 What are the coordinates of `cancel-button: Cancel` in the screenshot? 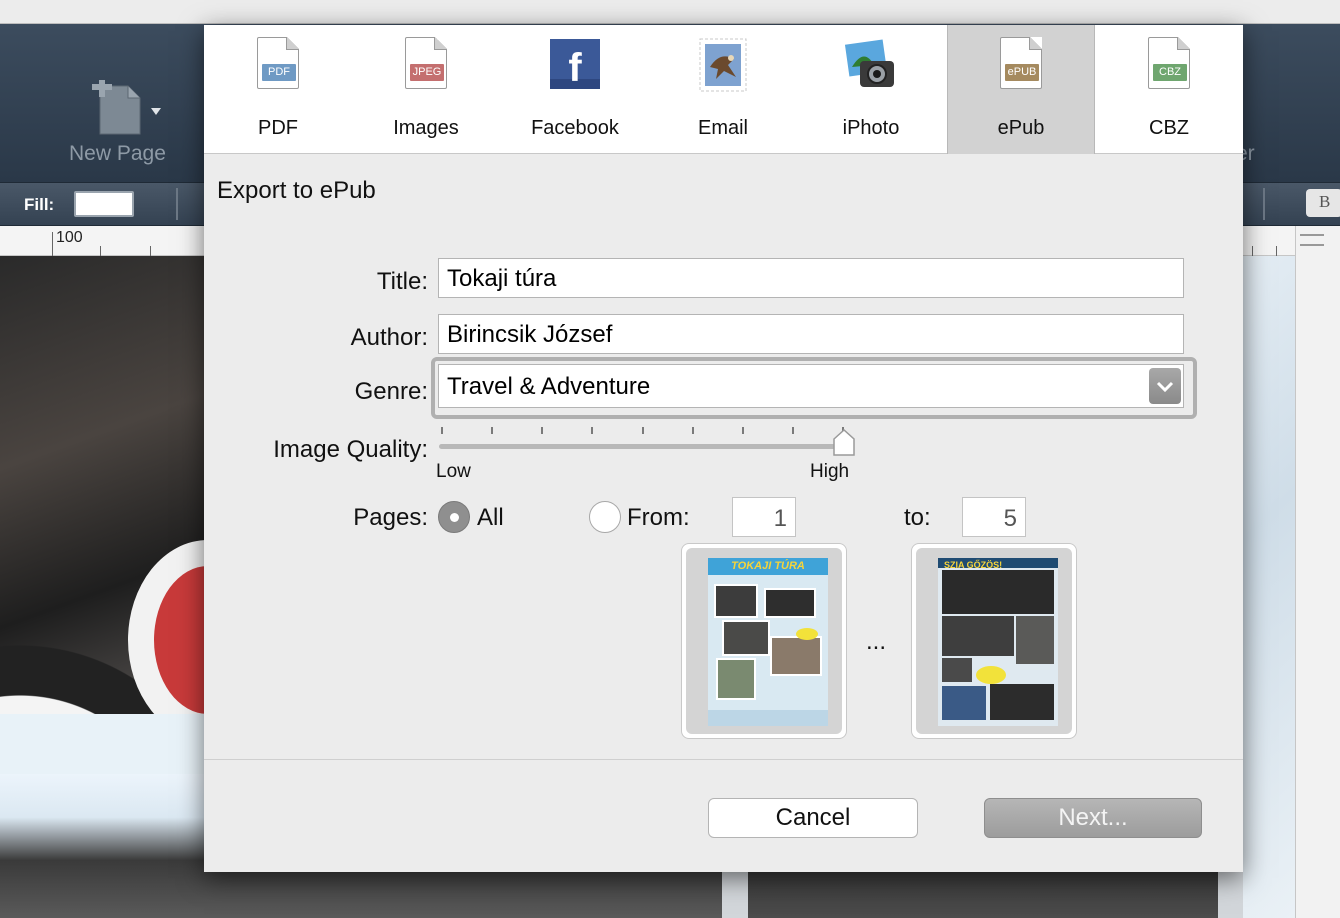 It's located at (813, 818).